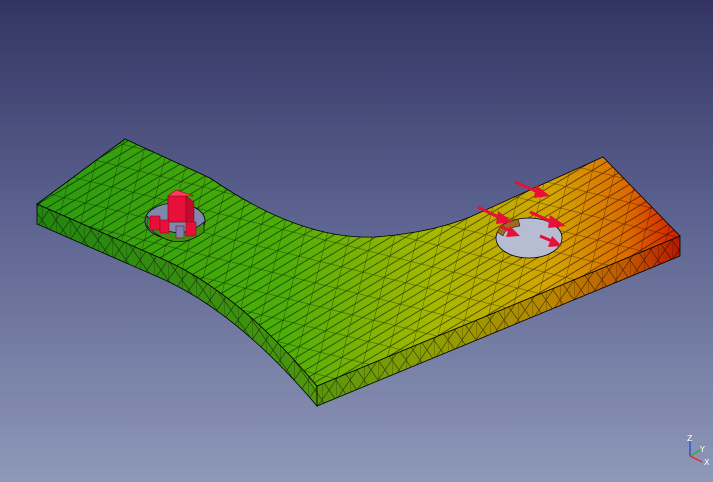 The image size is (713, 482). Describe the element at coordinates (702, 449) in the screenshot. I see `y-axis-label: Y` at that location.